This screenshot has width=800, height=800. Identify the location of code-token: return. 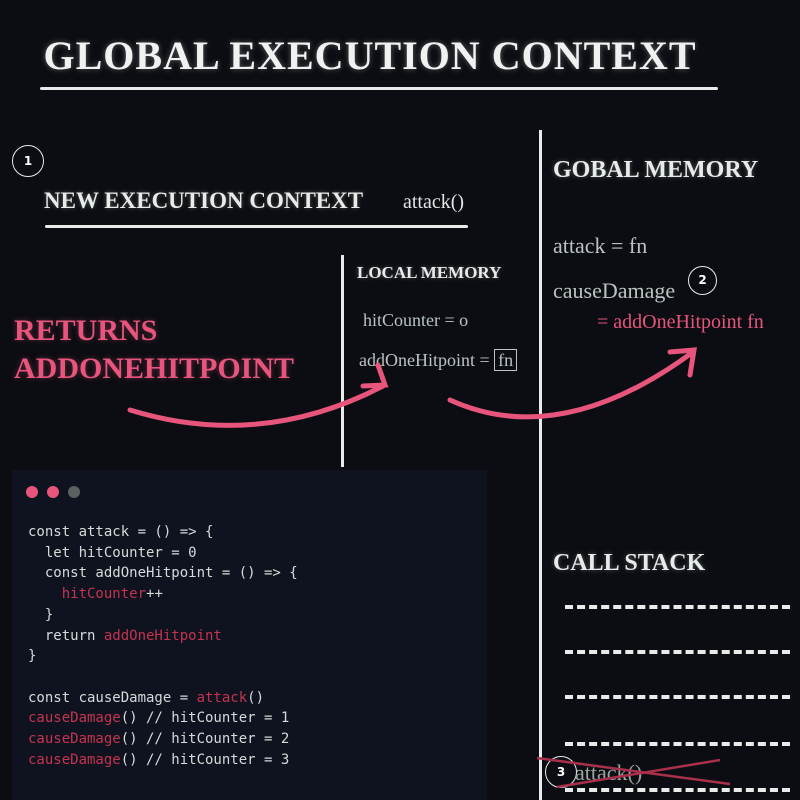
(66, 635).